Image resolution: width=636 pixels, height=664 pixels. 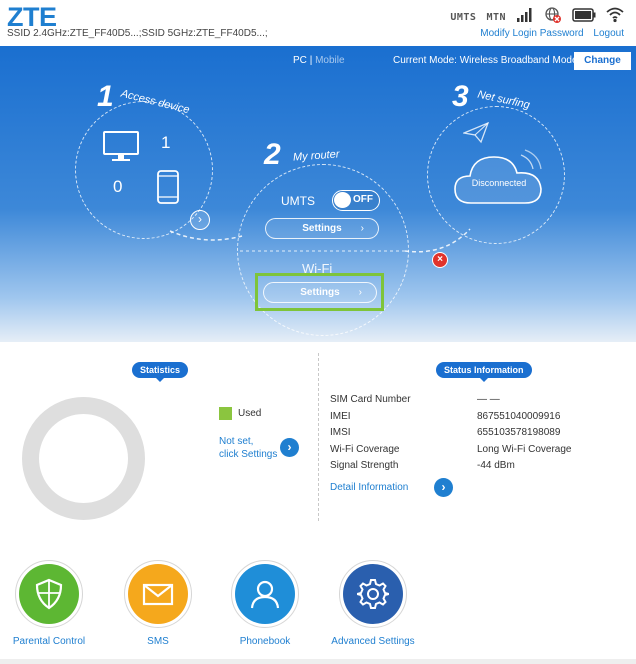 I want to click on info-row-wifi-coverage: Wi-Fi Coverage Long Wi-Fi Coverage, so click(x=470, y=452).